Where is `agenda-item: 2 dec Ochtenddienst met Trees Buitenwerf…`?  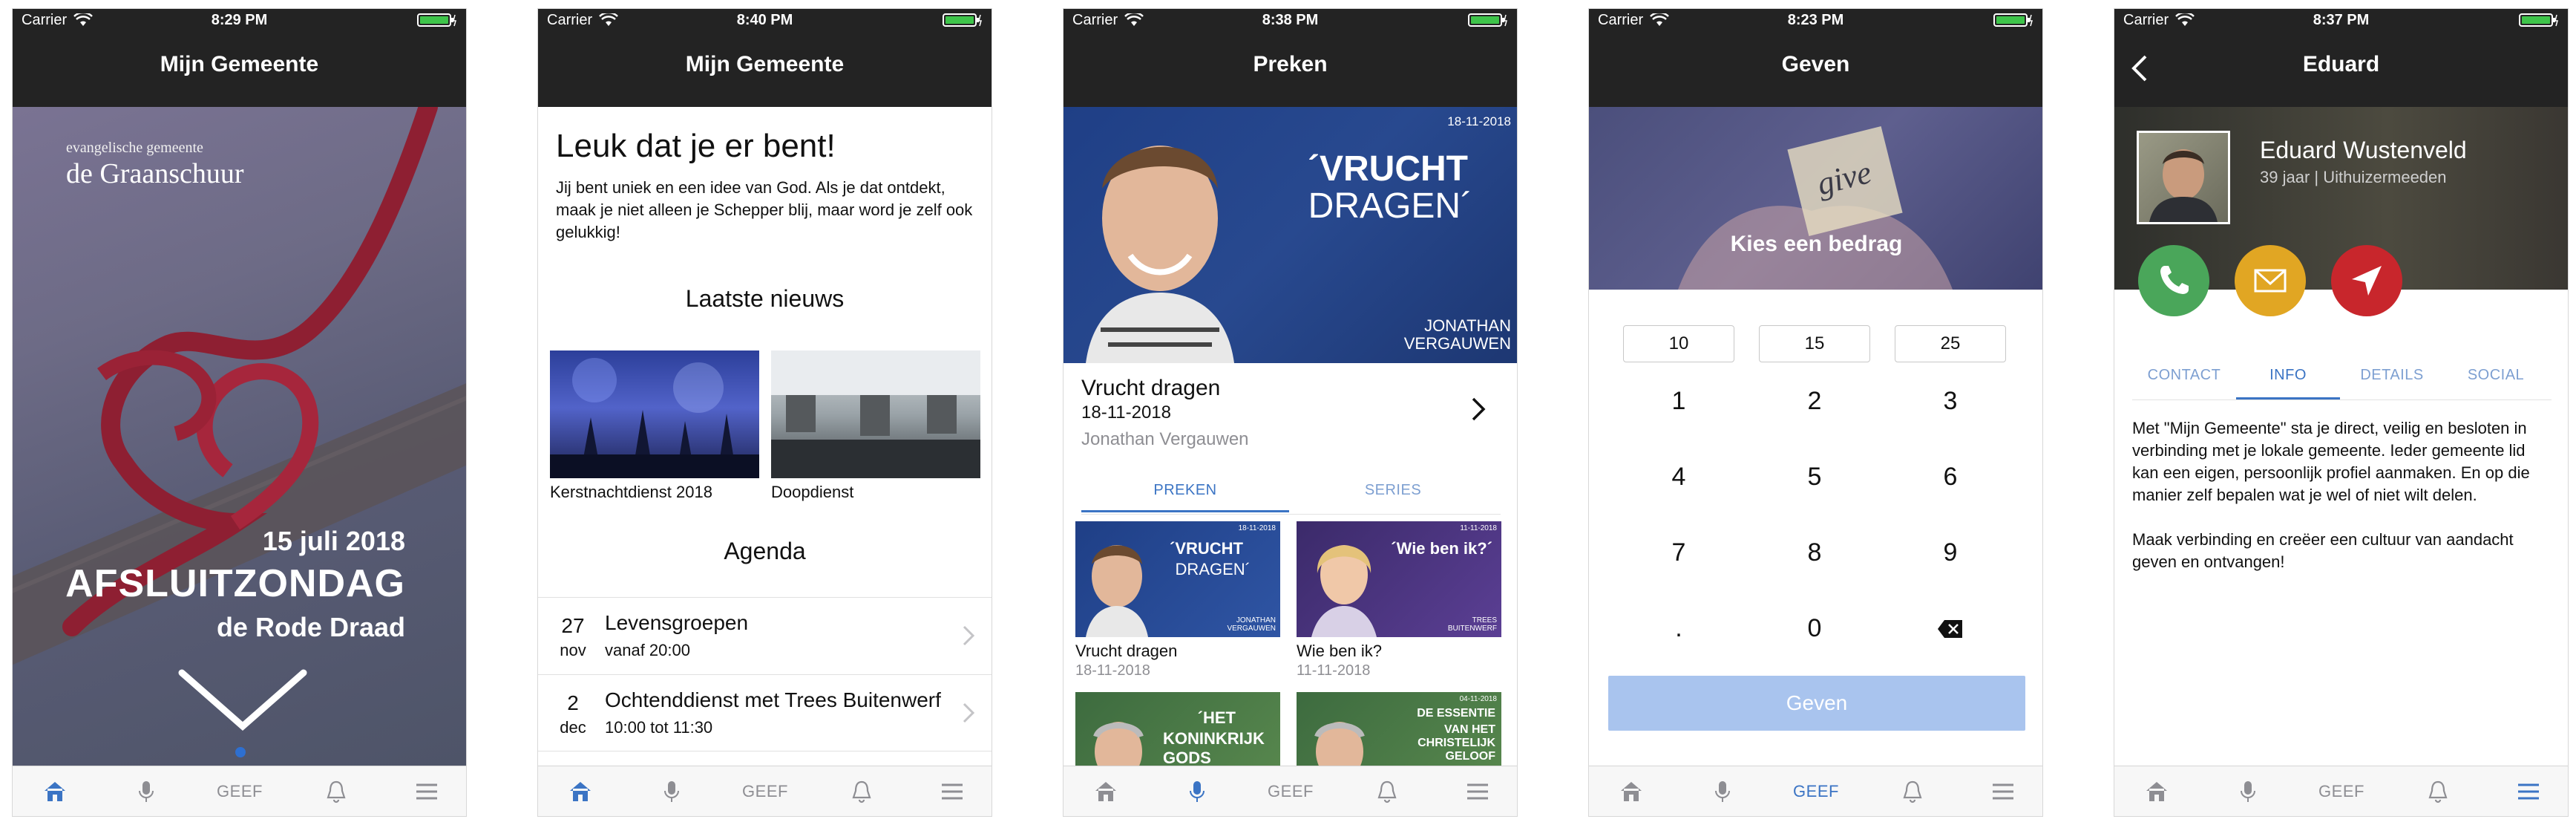 agenda-item: 2 dec Ochtenddienst met Trees Buitenwerf… is located at coordinates (765, 712).